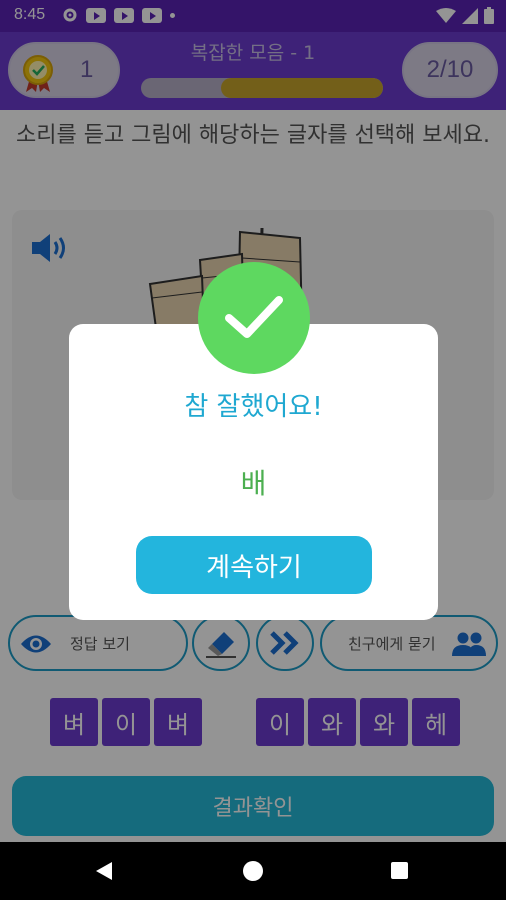 The image size is (506, 900). I want to click on system-nav-bar, so click(253, 871).